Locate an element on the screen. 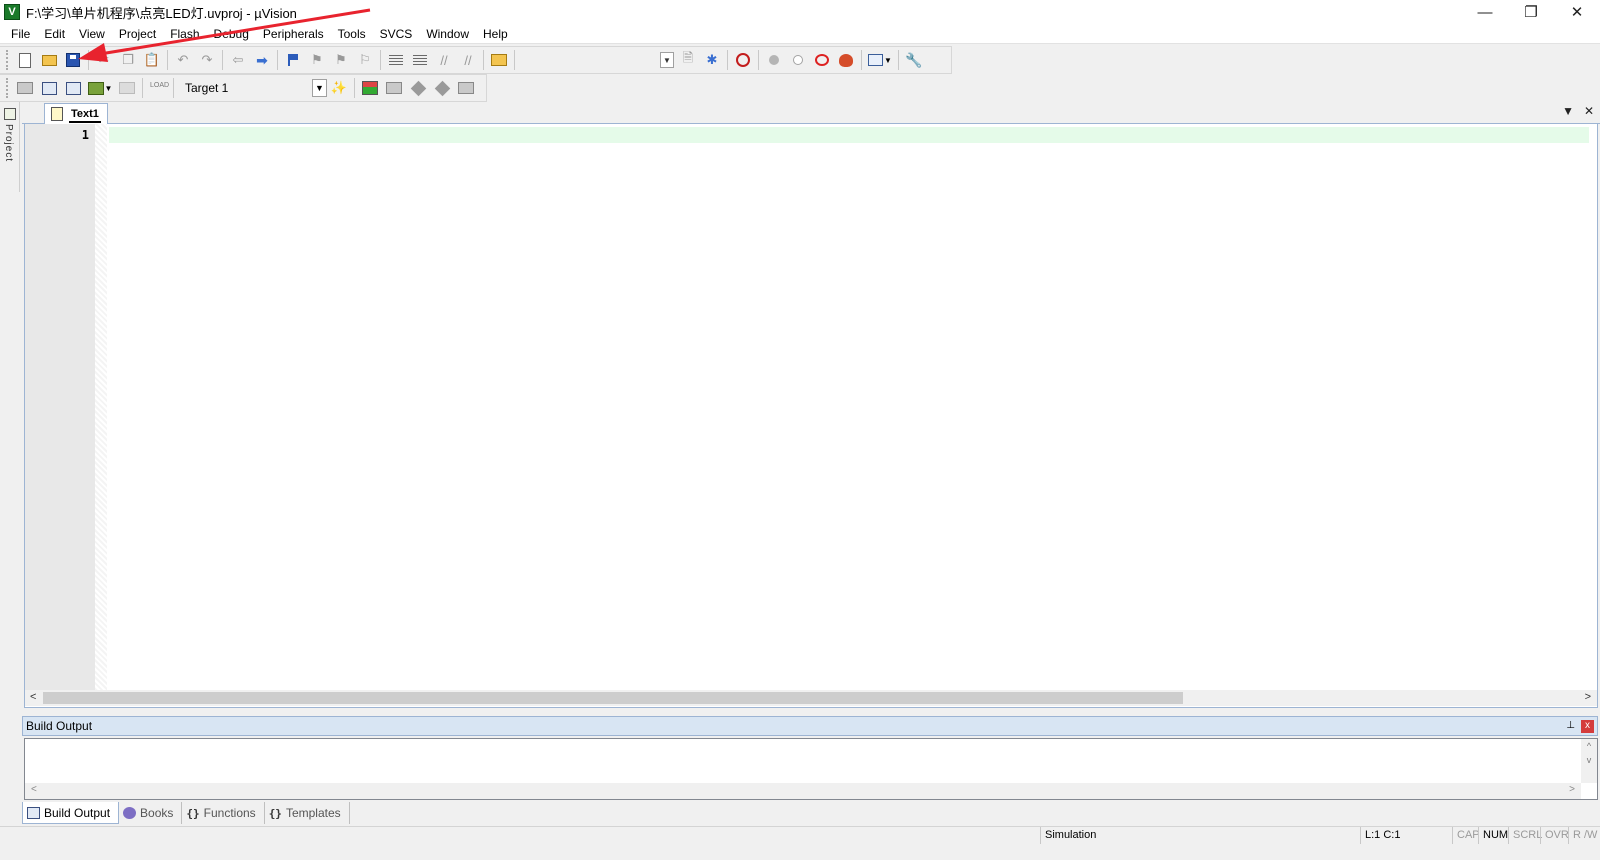  menu-svcs: SVCS is located at coordinates (396, 34).